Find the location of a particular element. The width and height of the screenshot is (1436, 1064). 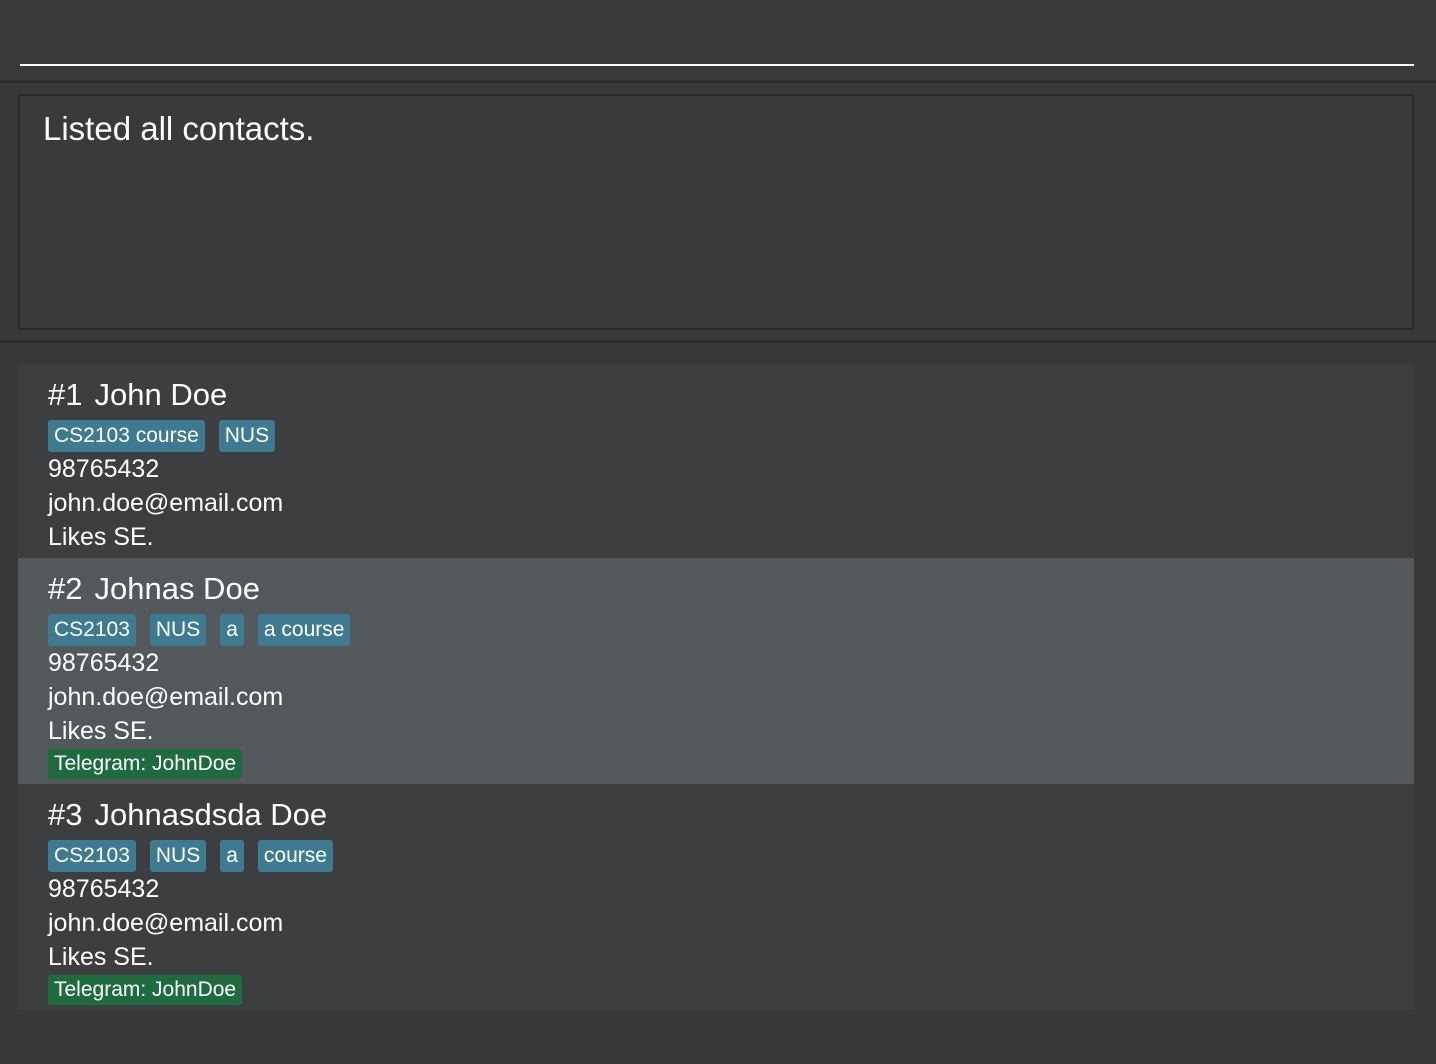

middle-divider is located at coordinates (718, 341).